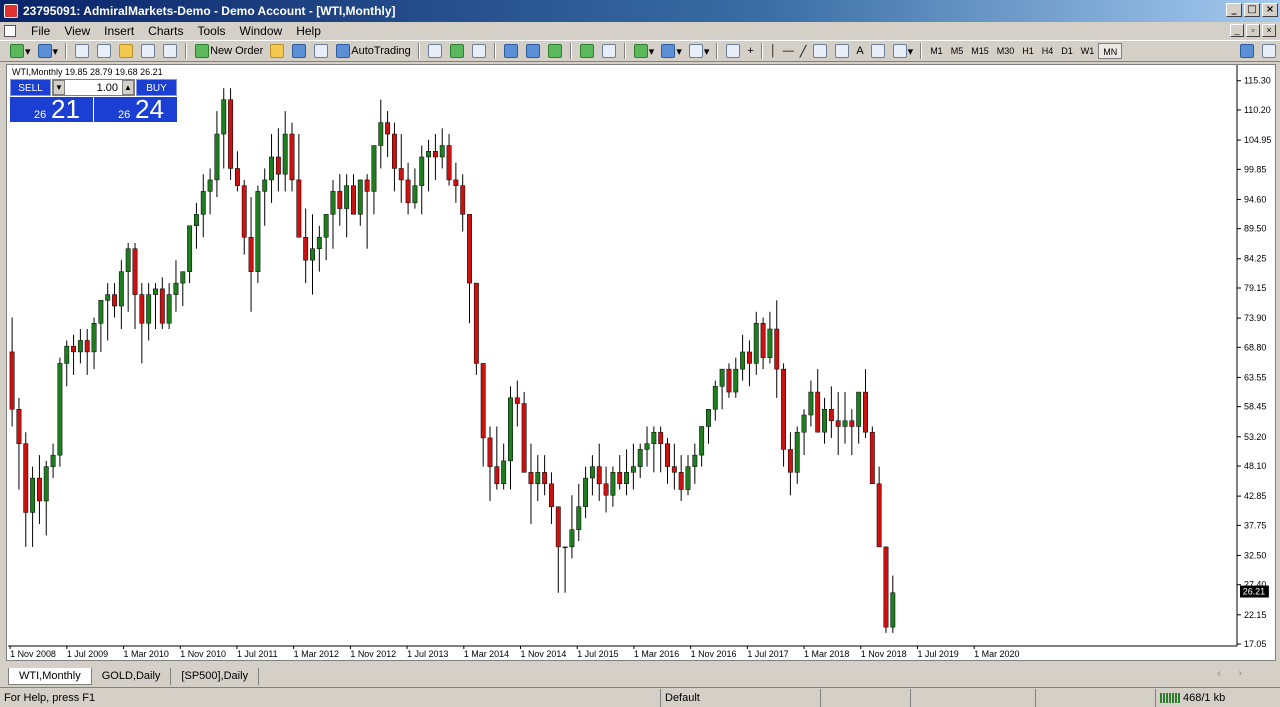 This screenshot has height=707, width=1280. Describe the element at coordinates (903, 51) in the screenshot. I see `arrows-button: ▾` at that location.